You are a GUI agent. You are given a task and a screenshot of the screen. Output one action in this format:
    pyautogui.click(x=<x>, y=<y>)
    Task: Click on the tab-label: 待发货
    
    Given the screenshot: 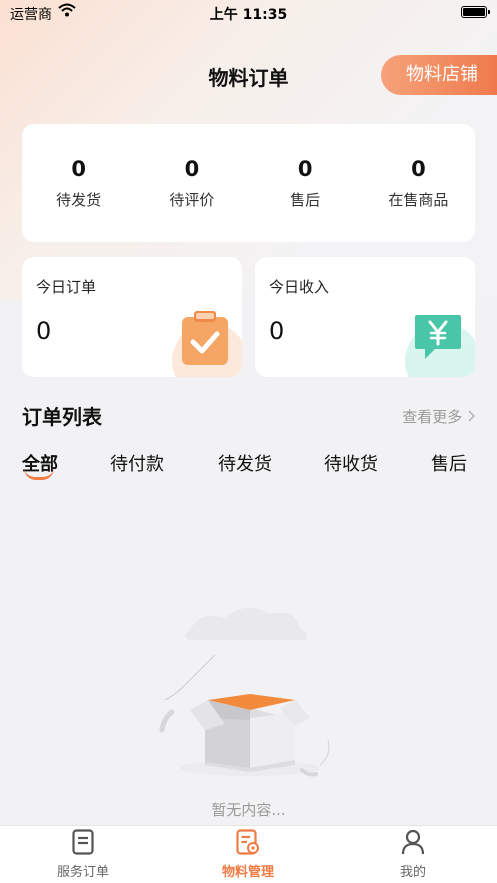 What is the action you would take?
    pyautogui.click(x=245, y=464)
    